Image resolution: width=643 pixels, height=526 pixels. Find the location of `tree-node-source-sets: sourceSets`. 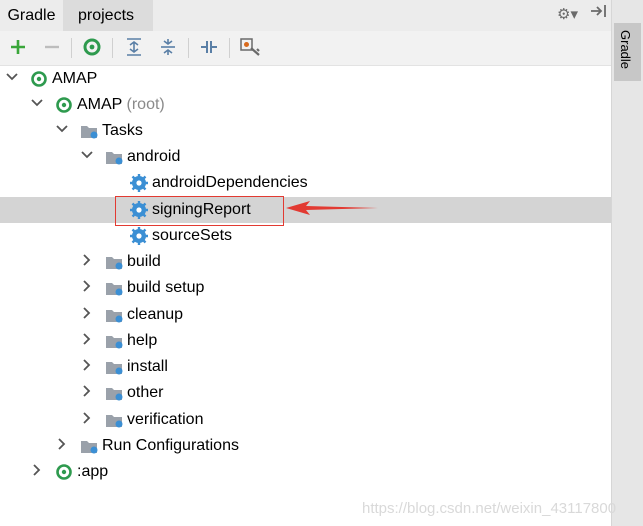

tree-node-source-sets: sourceSets is located at coordinates (305, 236).